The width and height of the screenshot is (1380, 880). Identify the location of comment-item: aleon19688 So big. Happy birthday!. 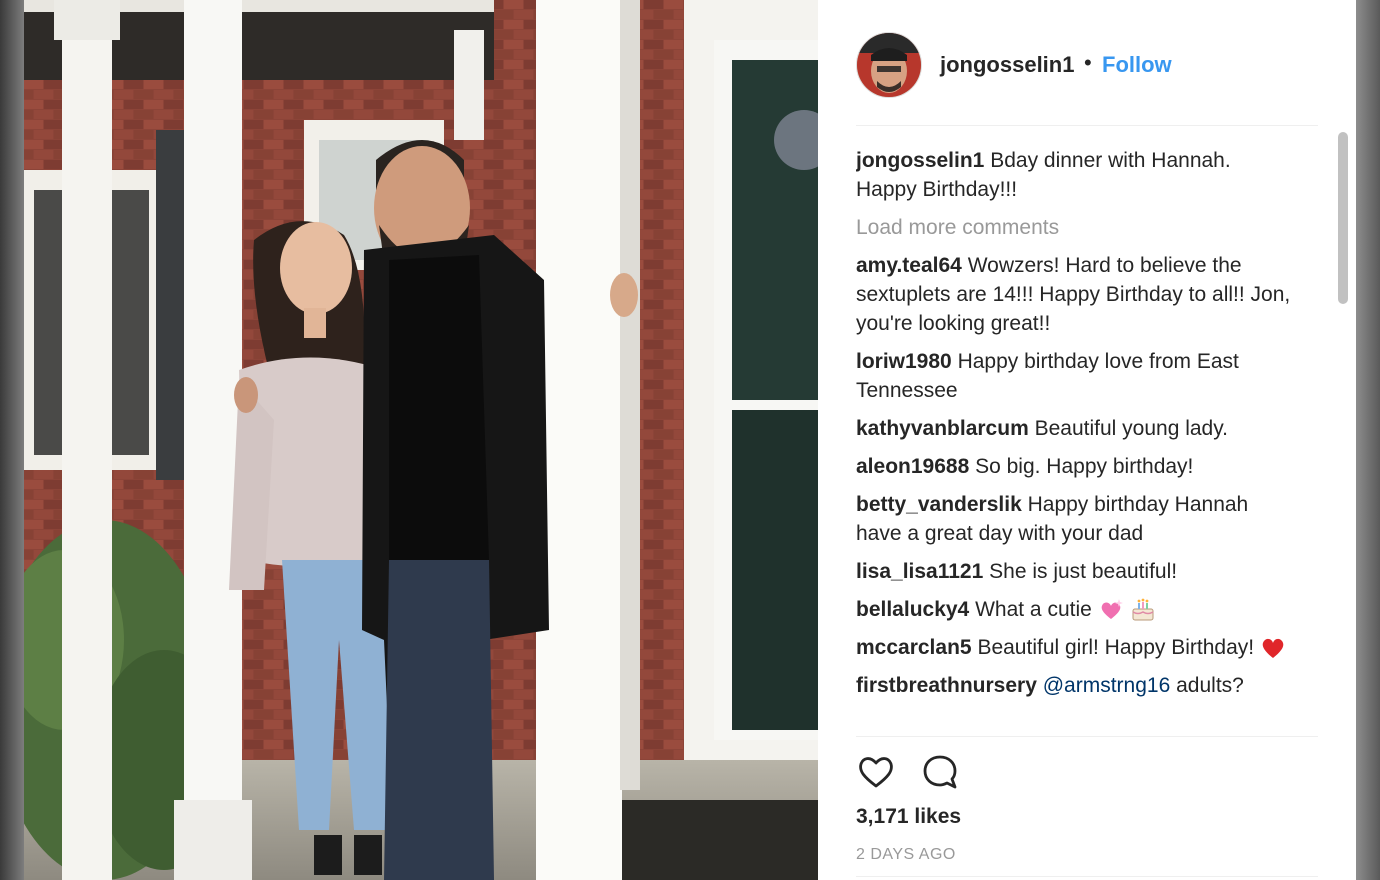
(1076, 466).